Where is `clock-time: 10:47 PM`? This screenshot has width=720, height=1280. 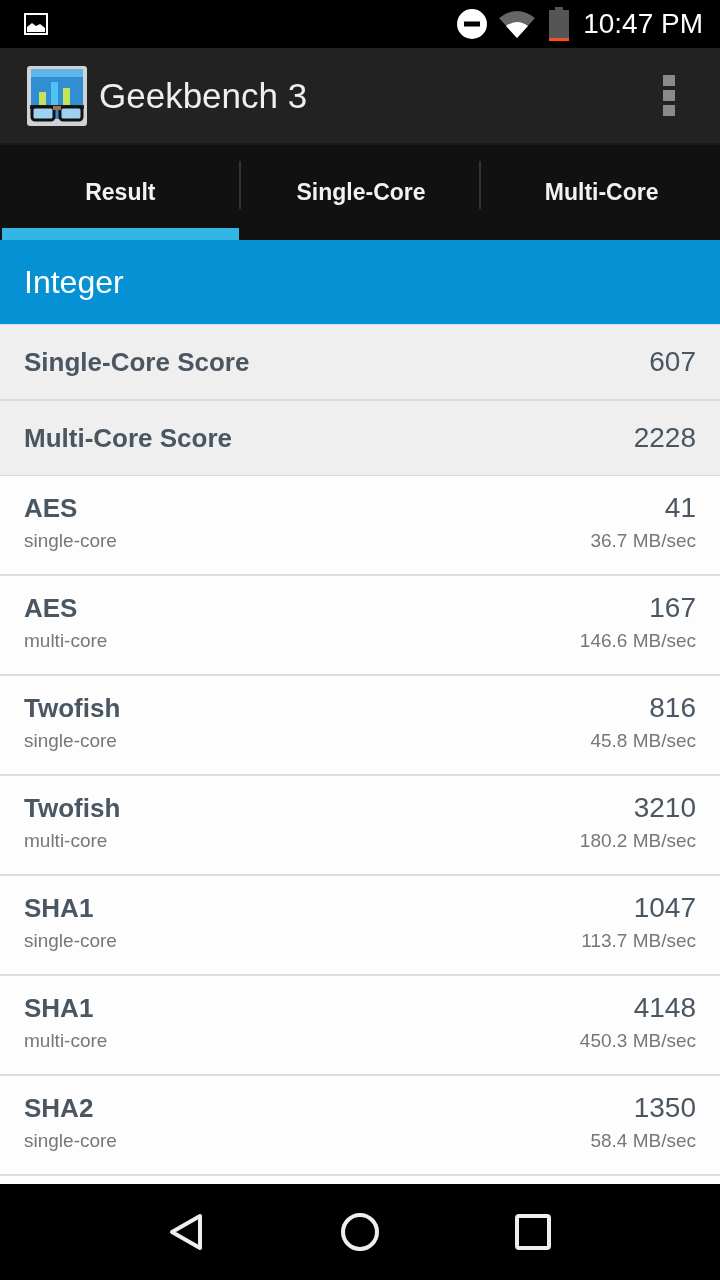 clock-time: 10:47 PM is located at coordinates (643, 24).